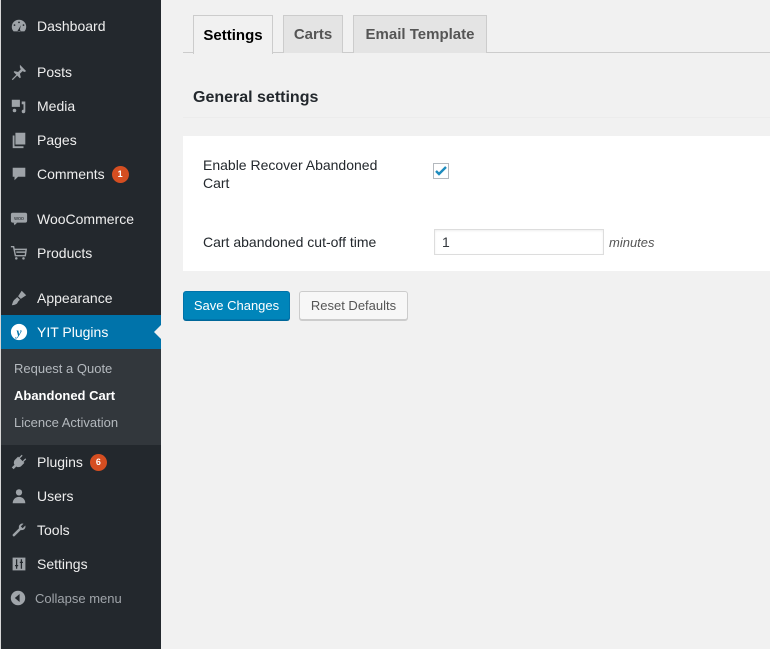 The height and width of the screenshot is (649, 770). I want to click on sidebar-item-label: Dashboard, so click(71, 26).